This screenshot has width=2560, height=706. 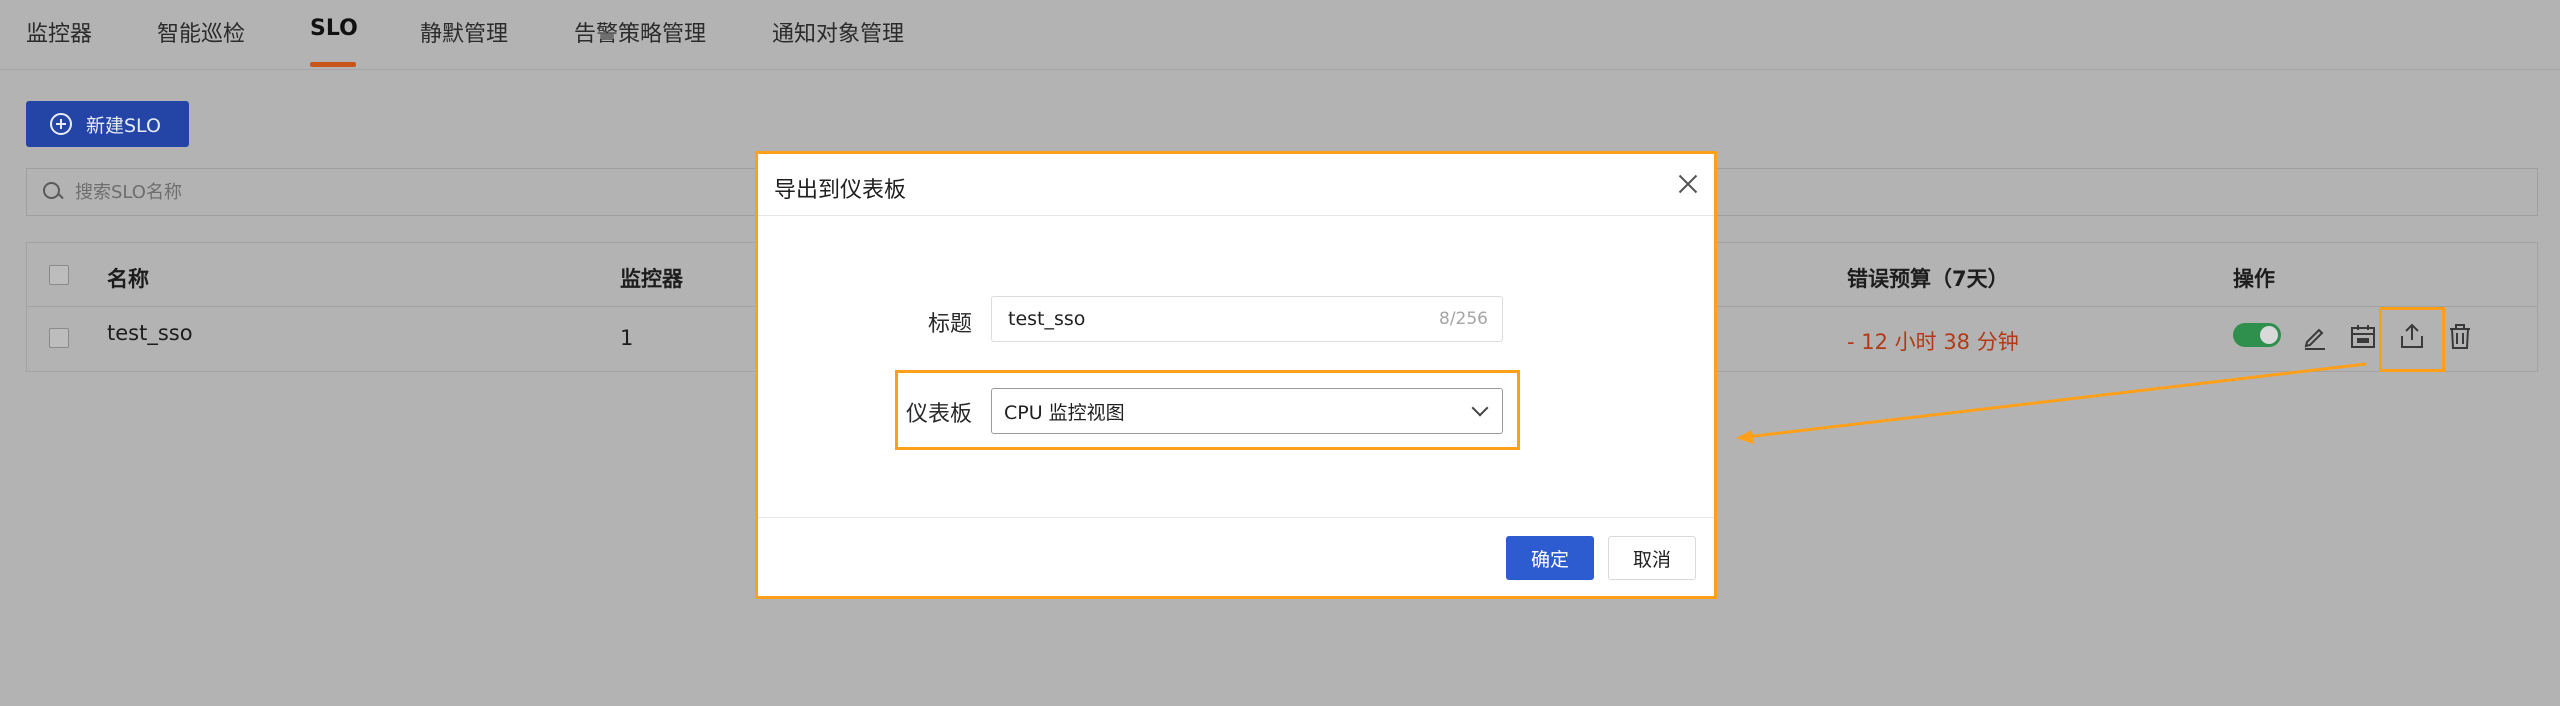 What do you see at coordinates (1652, 558) in the screenshot?
I see `cancel-button: 取消` at bounding box center [1652, 558].